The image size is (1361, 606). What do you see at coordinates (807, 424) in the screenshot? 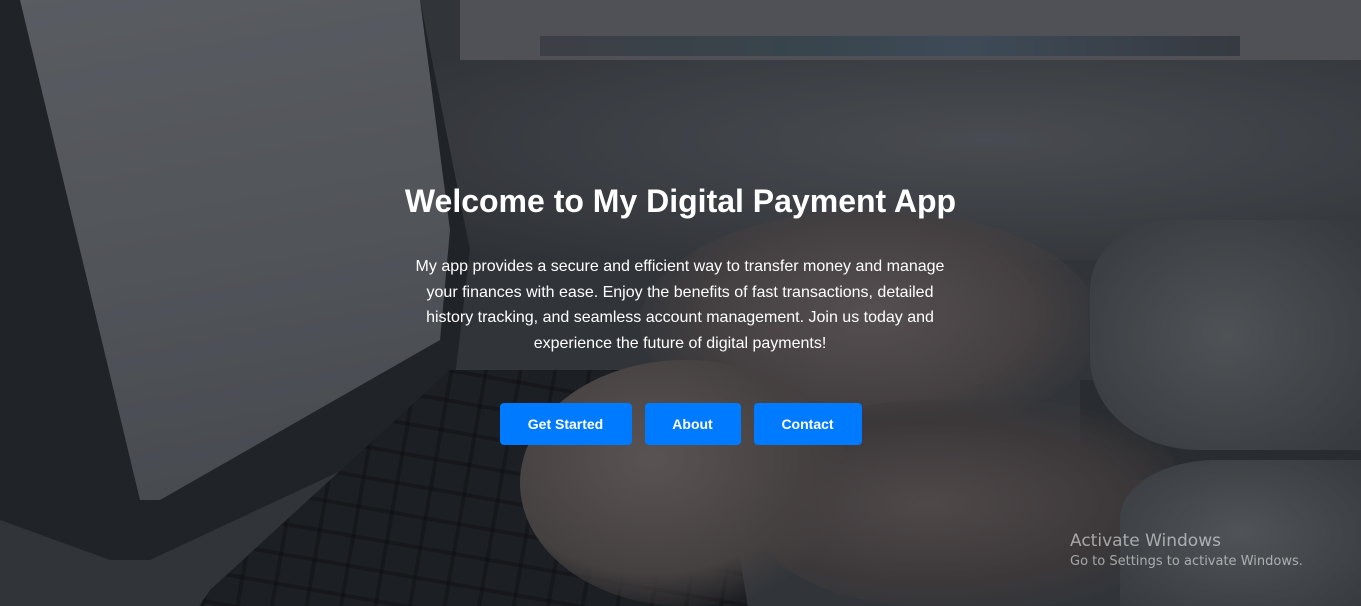
I see `contact-button: Contact` at bounding box center [807, 424].